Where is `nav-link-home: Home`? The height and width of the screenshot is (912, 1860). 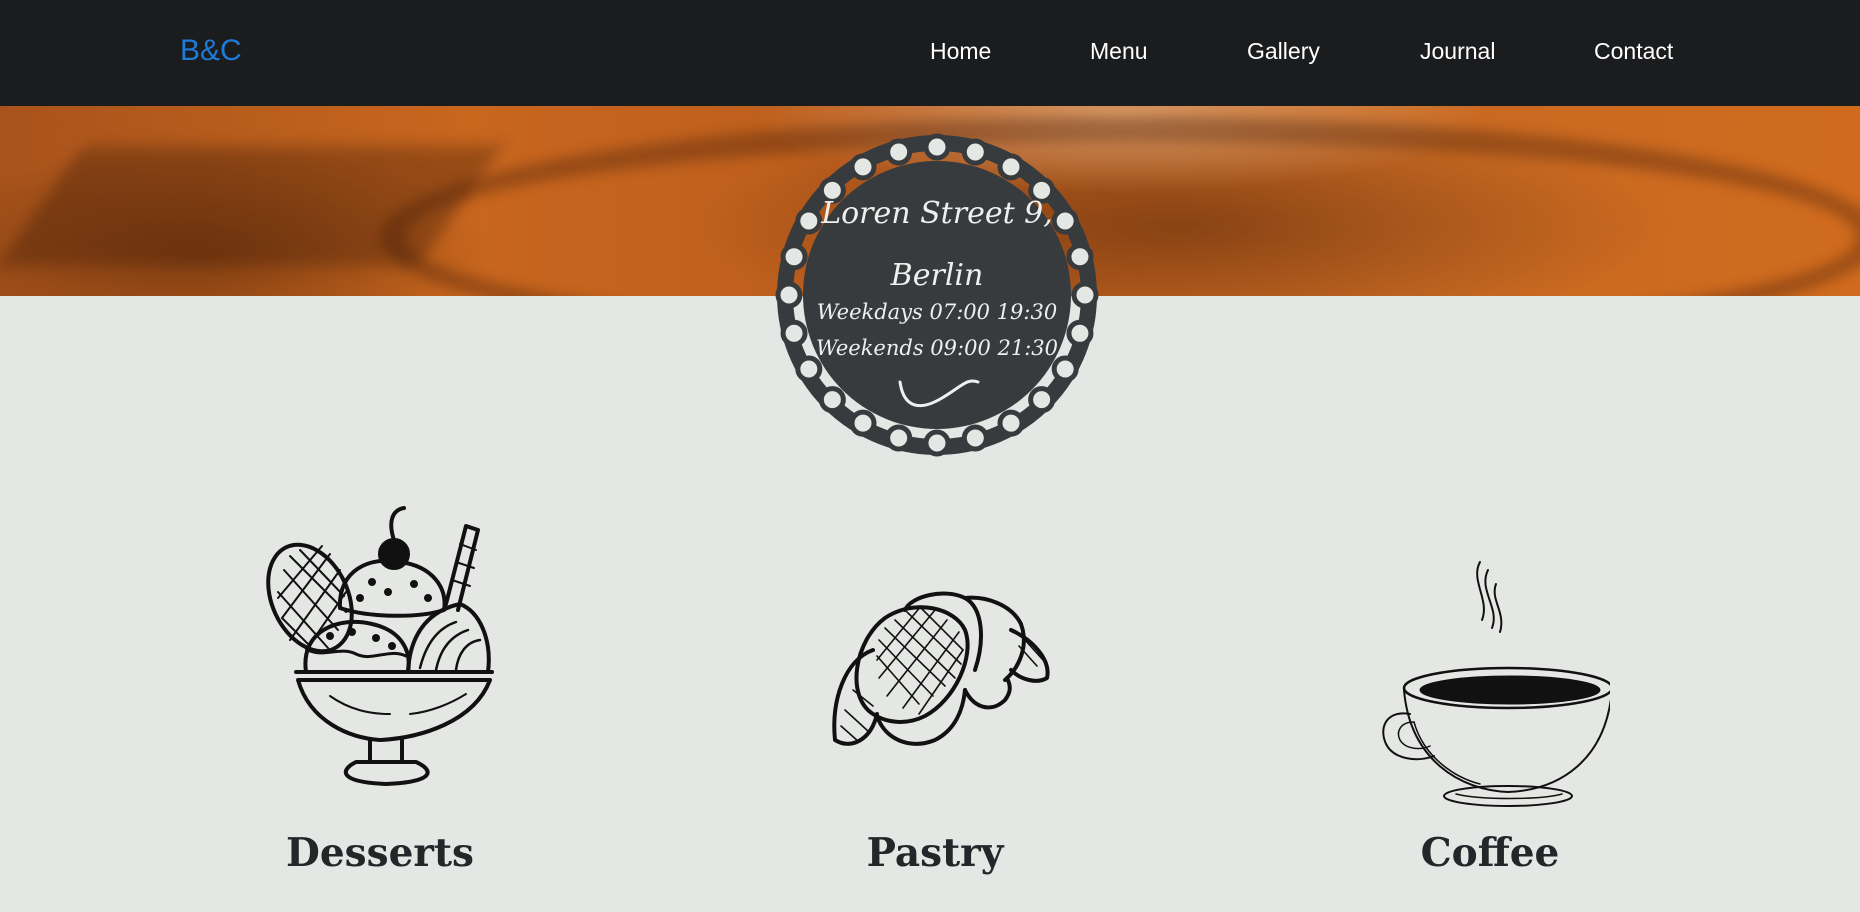
nav-link-home: Home is located at coordinates (960, 51).